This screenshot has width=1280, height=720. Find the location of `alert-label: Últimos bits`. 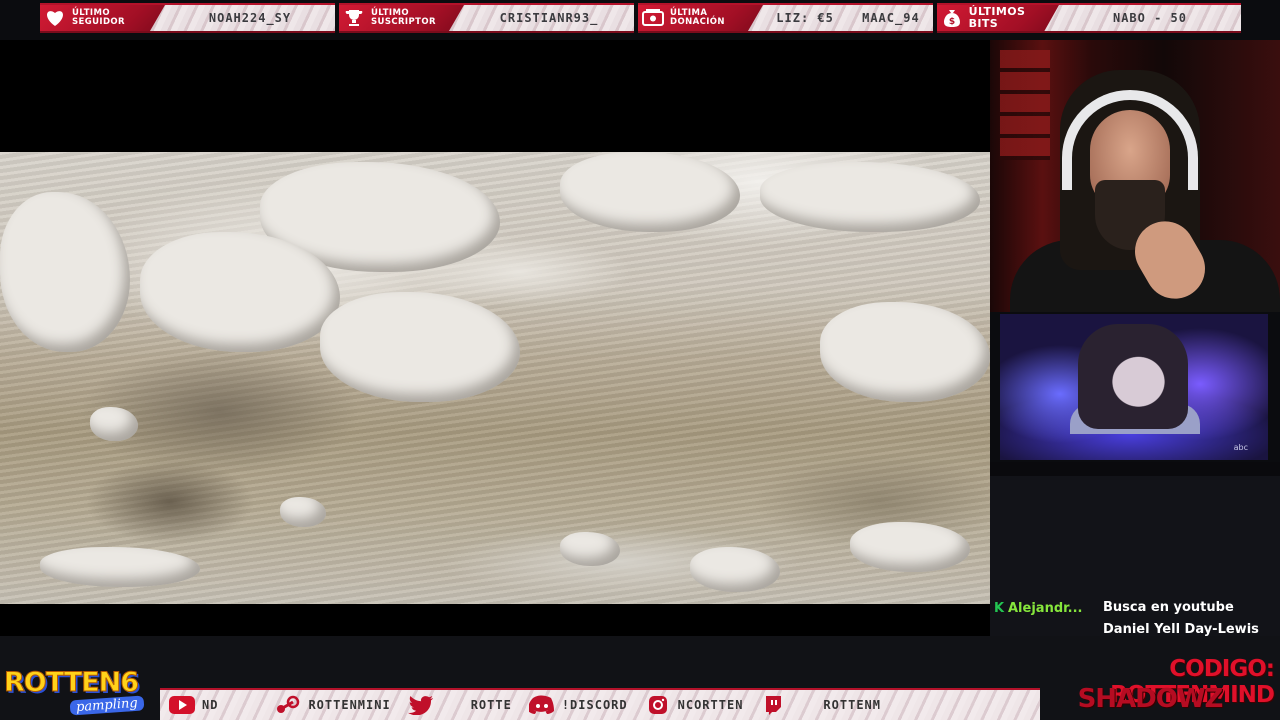

alert-label: Últimos bits is located at coordinates (997, 17).